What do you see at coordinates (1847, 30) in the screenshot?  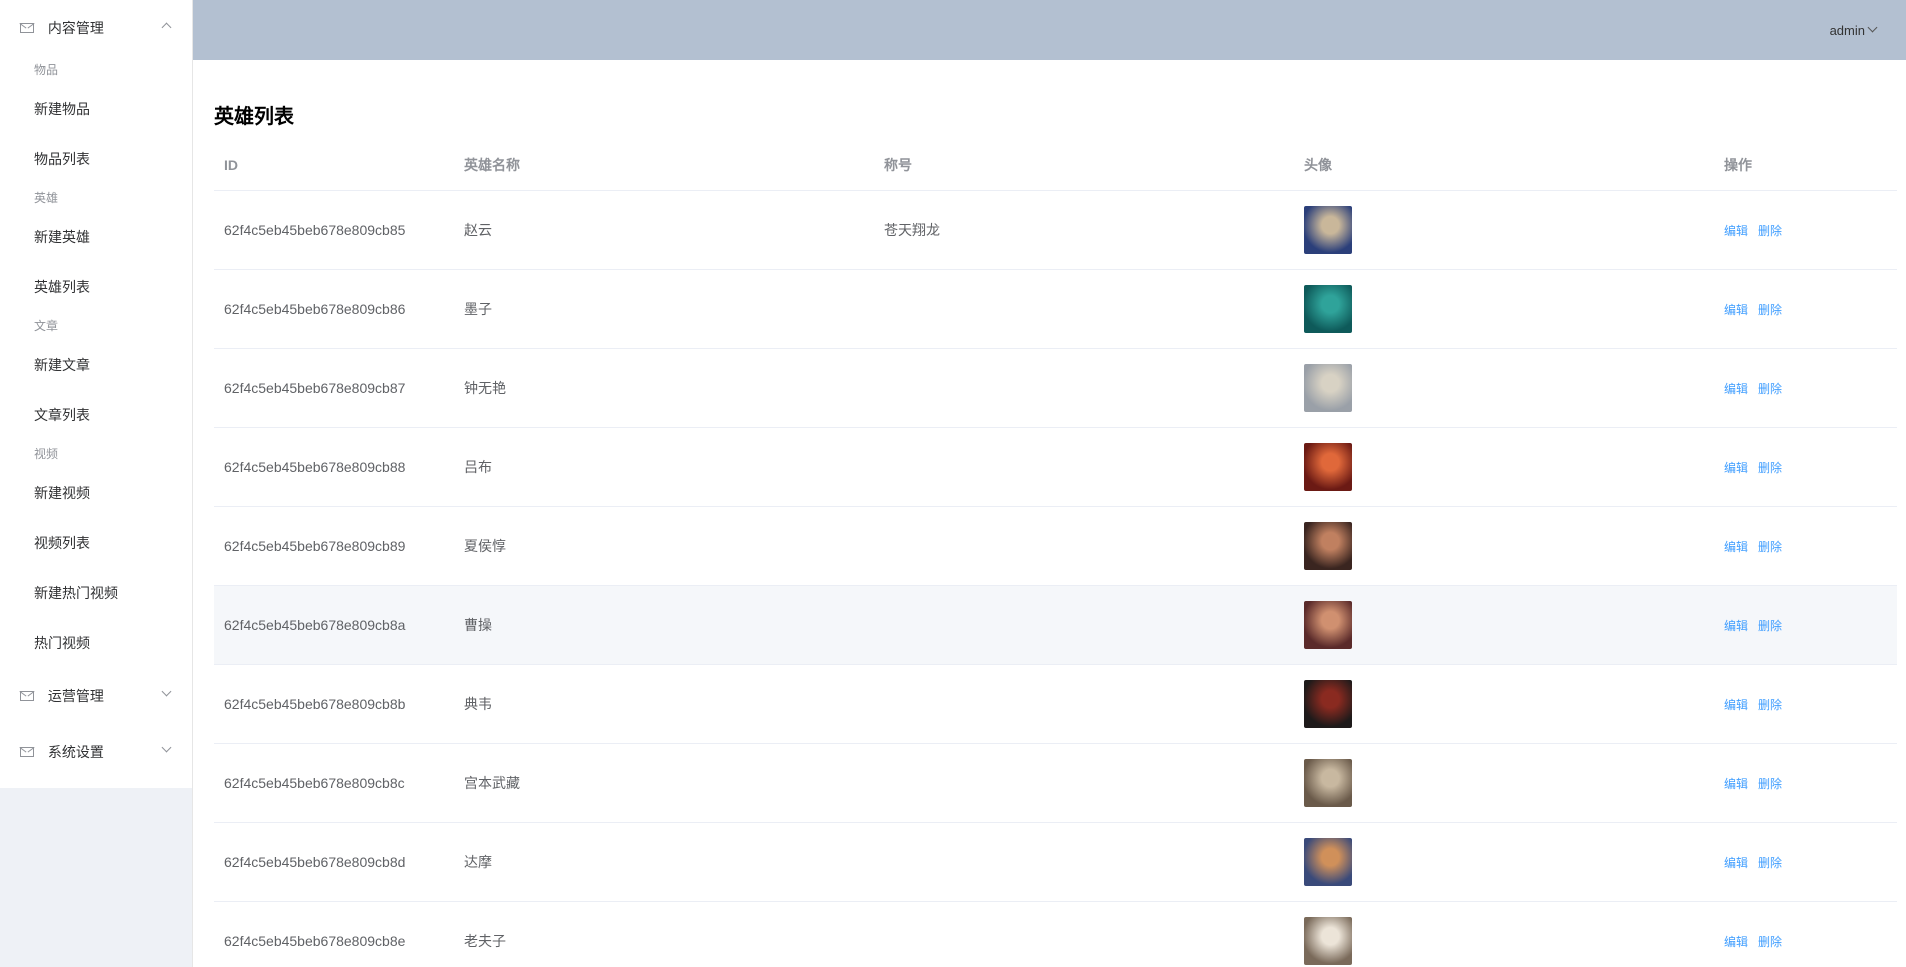 I see `username: admin` at bounding box center [1847, 30].